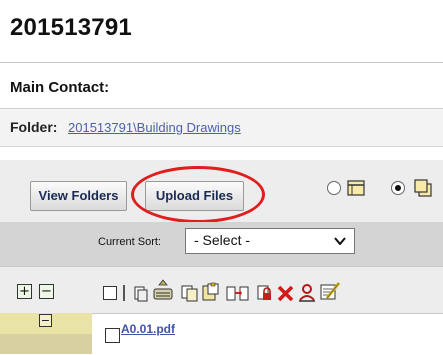 The image size is (443, 355). What do you see at coordinates (141, 294) in the screenshot?
I see `view-icon` at bounding box center [141, 294].